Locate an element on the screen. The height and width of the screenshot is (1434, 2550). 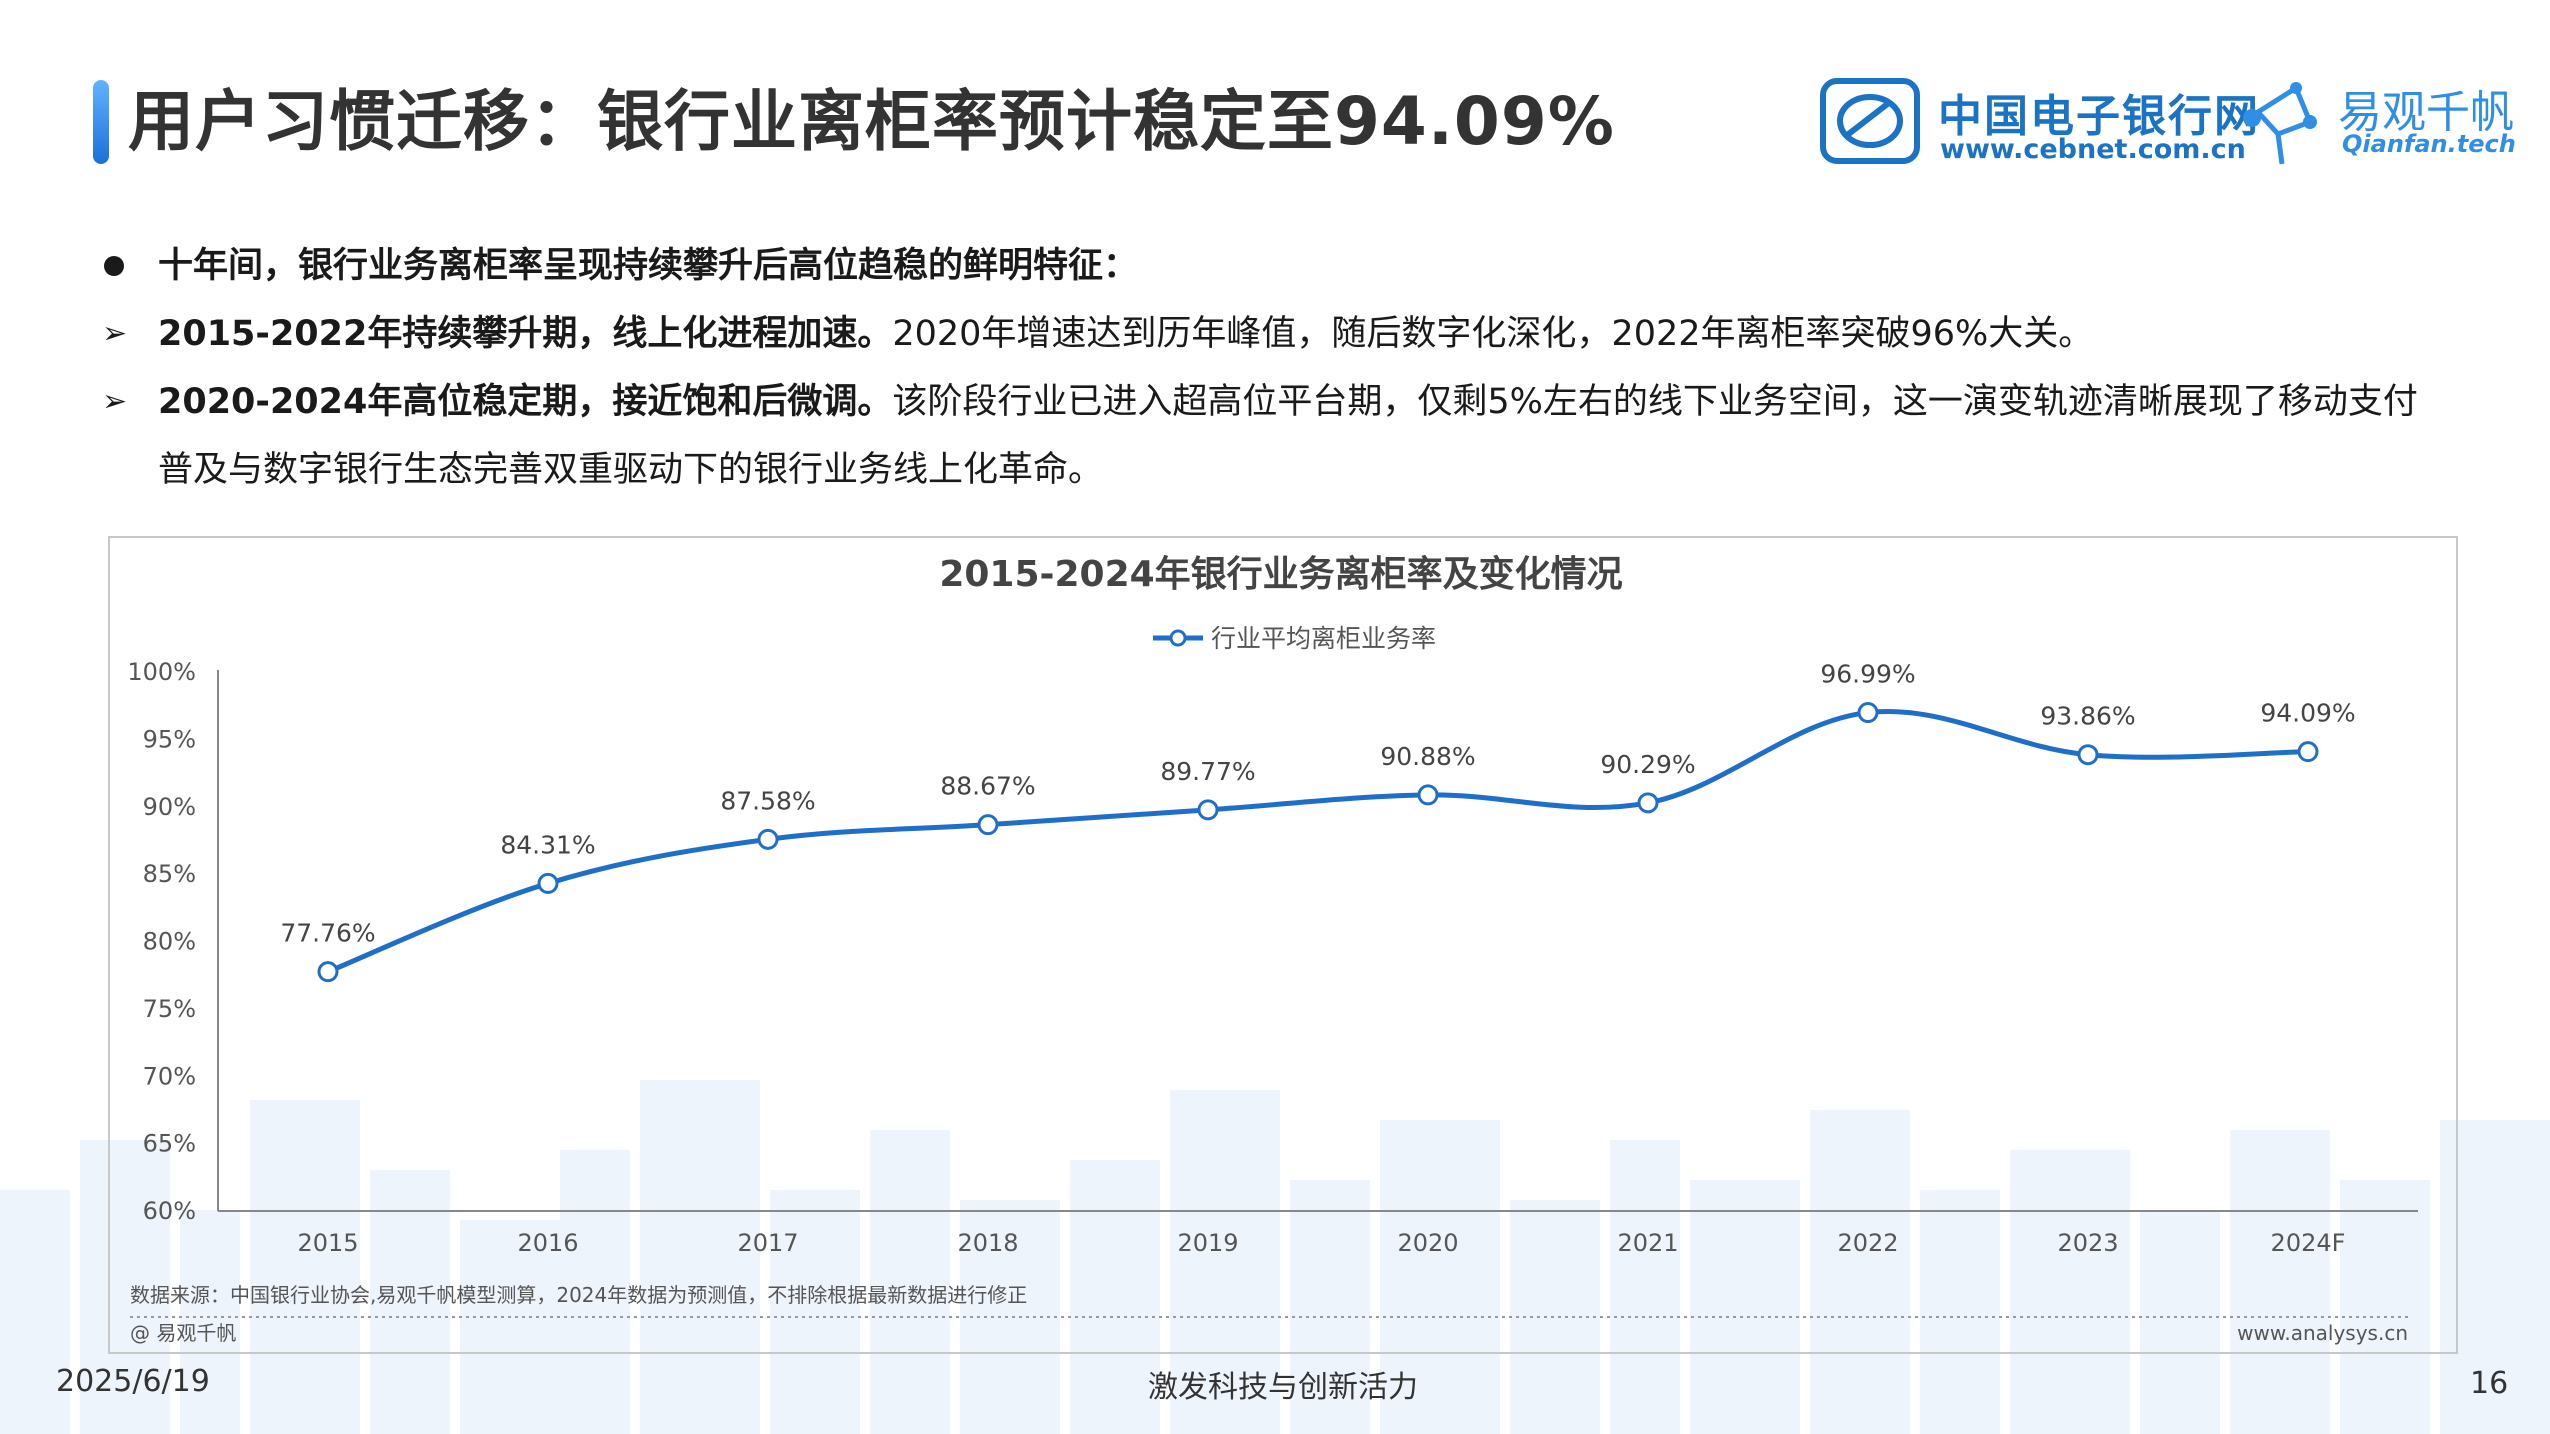
y-tick-label: 80% is located at coordinates (169, 942).